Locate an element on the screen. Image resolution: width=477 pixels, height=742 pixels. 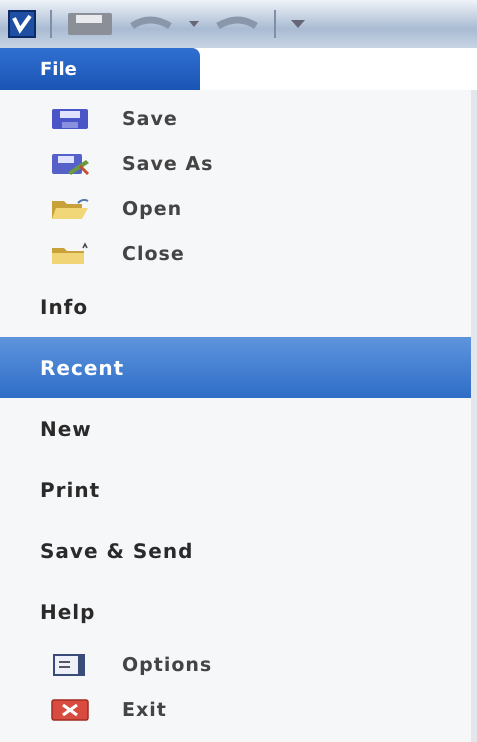
save-icon is located at coordinates (90, 24).